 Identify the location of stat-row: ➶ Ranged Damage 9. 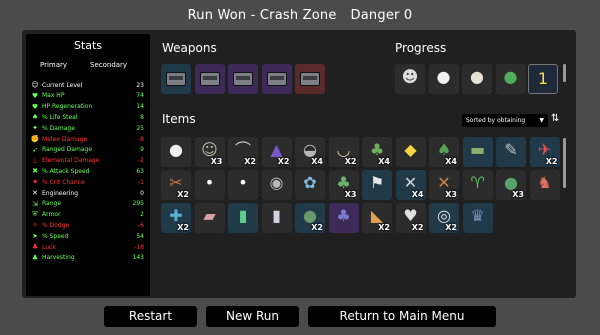
(87, 150).